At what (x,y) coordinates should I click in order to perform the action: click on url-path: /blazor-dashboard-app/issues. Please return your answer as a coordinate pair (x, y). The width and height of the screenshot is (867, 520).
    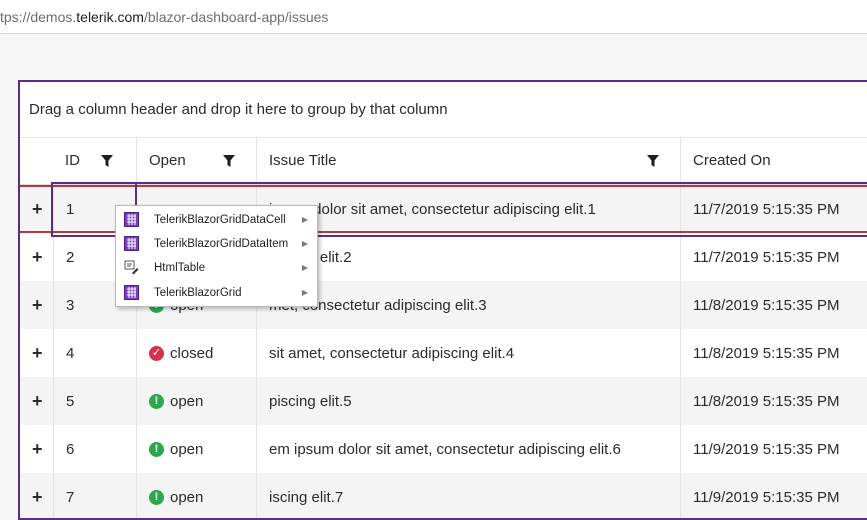
    Looking at the image, I should click on (236, 17).